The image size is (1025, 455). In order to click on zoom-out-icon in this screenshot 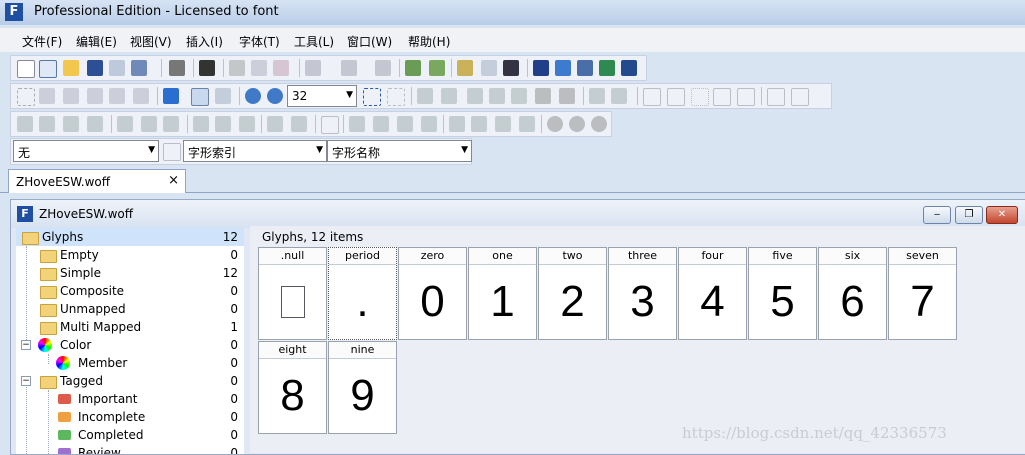, I will do `click(275, 96)`.